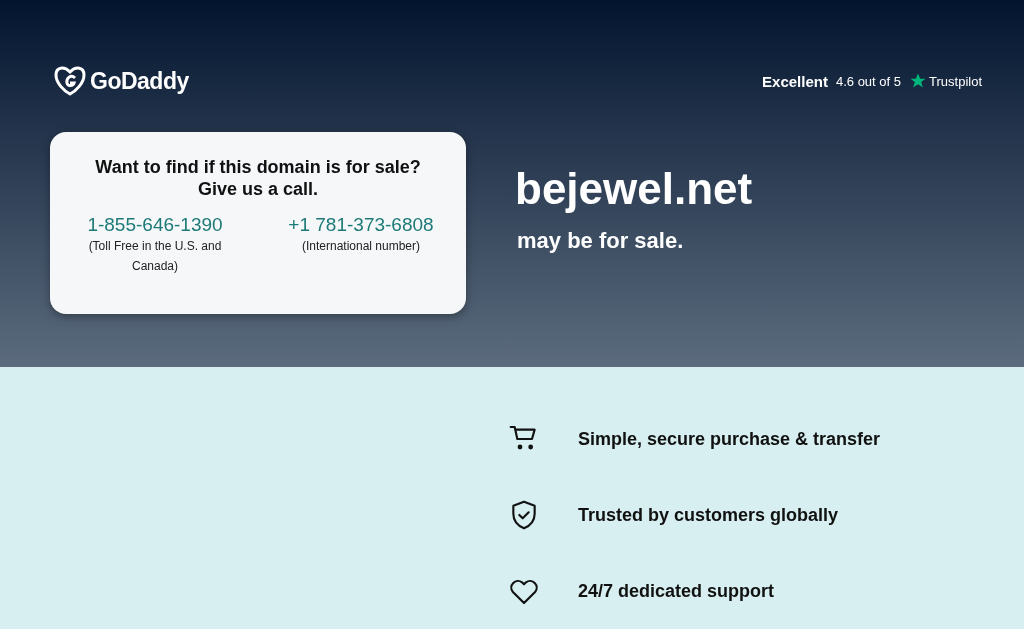 This screenshot has width=1024, height=629. I want to click on card-subtitle: Give us a call., so click(258, 189).